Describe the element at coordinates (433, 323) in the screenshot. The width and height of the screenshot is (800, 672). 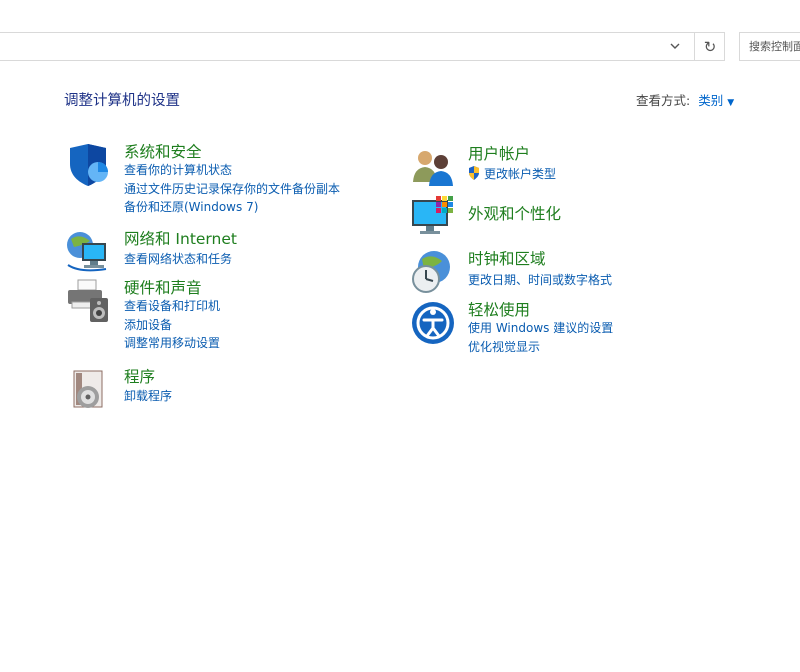
I see `ease-of-access-icon` at that location.